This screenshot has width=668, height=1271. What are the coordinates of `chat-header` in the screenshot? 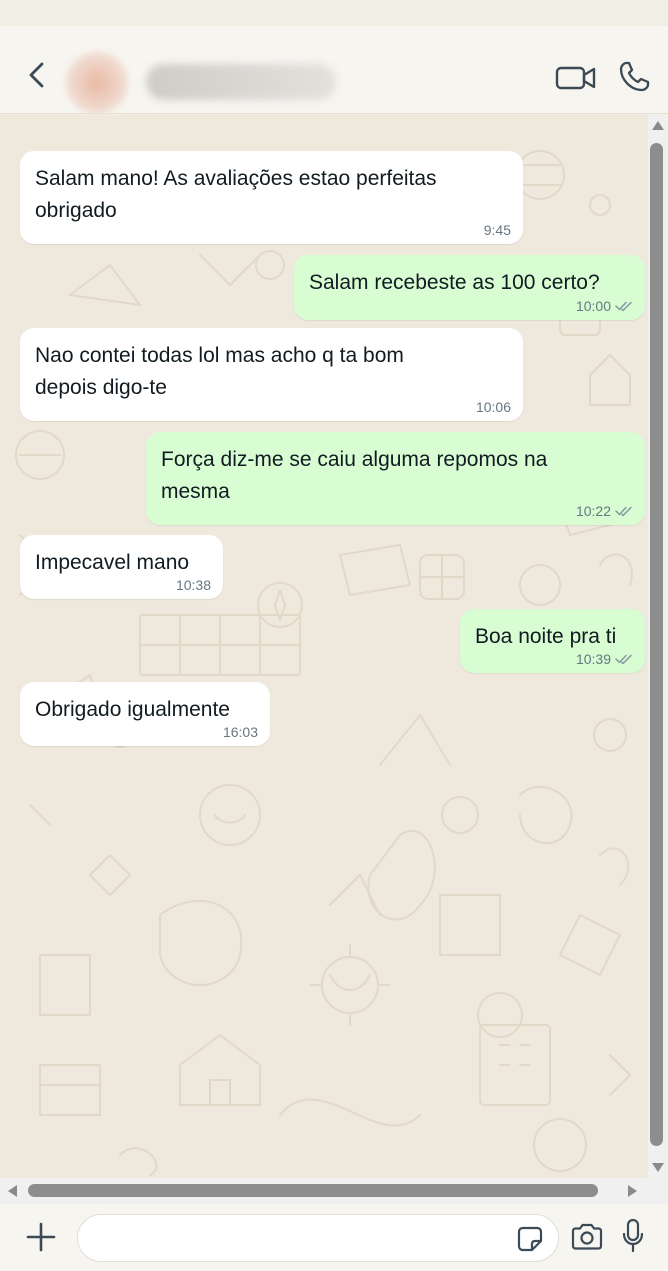 It's located at (334, 70).